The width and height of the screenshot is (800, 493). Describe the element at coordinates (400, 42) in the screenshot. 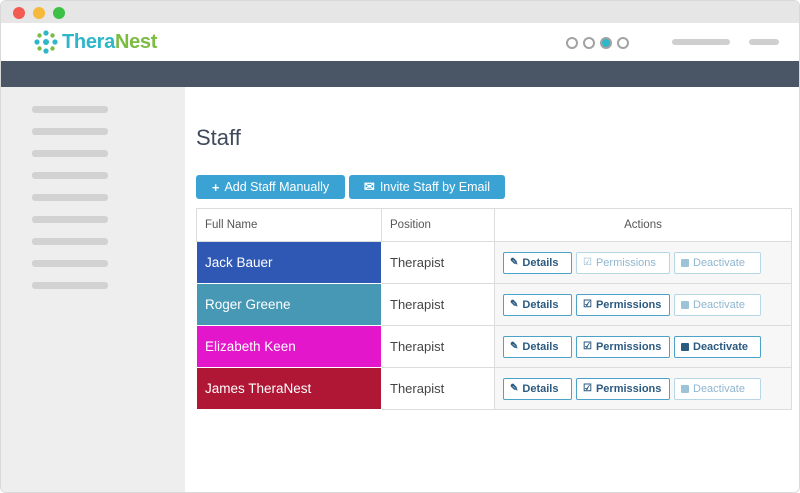

I see `app-header: TheraNest` at that location.